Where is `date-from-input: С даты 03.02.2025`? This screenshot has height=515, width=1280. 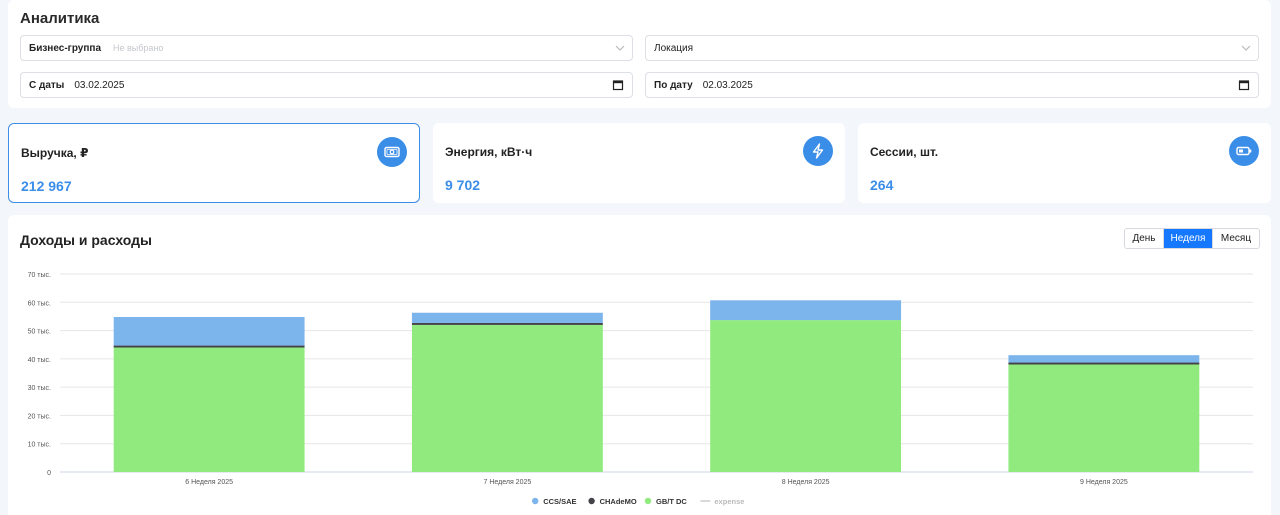
date-from-input: С даты 03.02.2025 is located at coordinates (326, 85).